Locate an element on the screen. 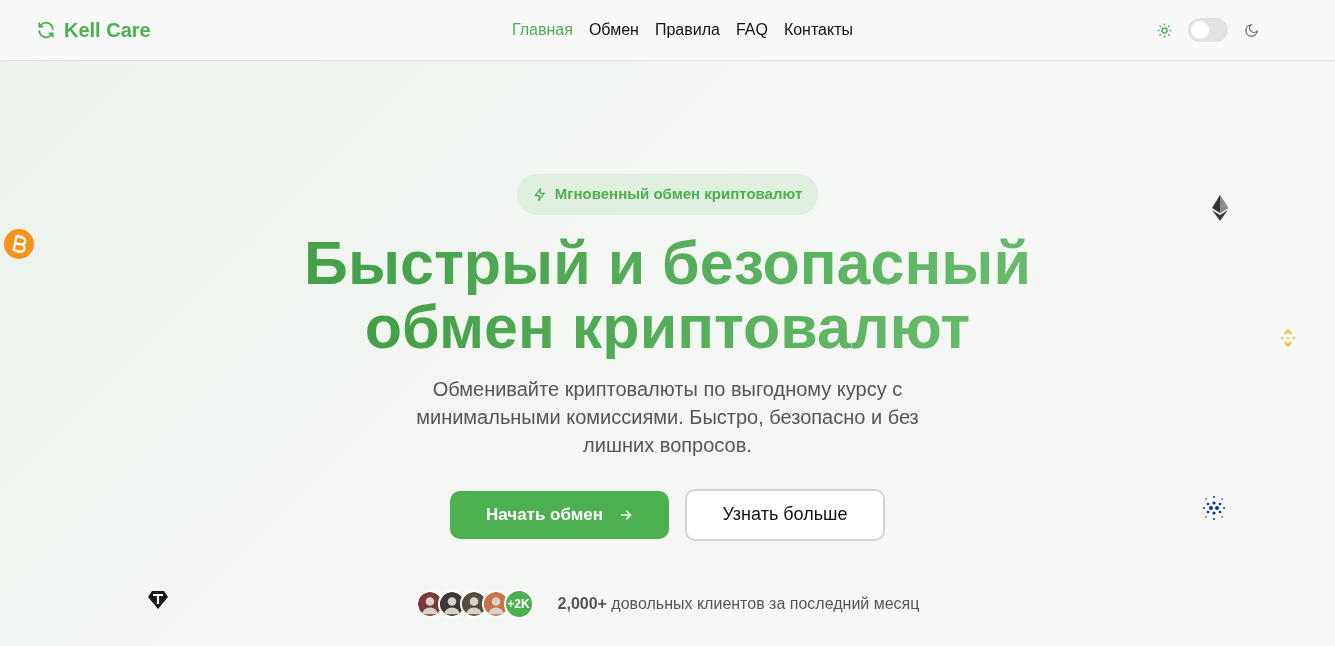 The image size is (1335, 646). theme-toggle is located at coordinates (1208, 30).